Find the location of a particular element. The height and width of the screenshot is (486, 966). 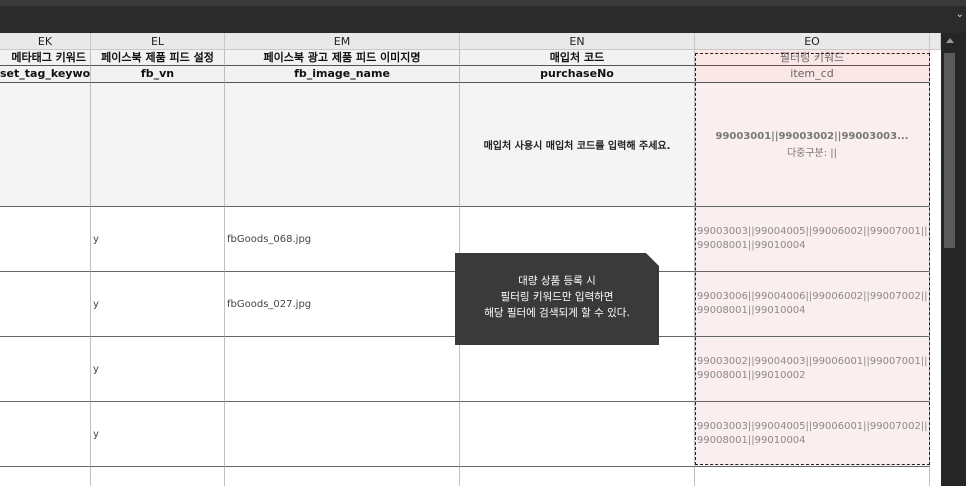

purchase-description: 매입처 사용시 매입처 코드를 입력해 주세요. is located at coordinates (577, 146).